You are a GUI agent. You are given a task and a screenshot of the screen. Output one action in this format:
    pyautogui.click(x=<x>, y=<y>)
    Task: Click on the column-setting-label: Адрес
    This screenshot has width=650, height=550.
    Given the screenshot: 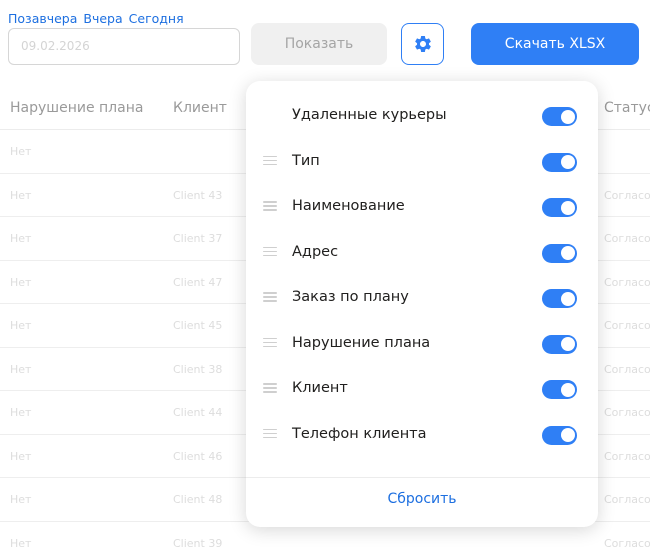 What is the action you would take?
    pyautogui.click(x=315, y=251)
    